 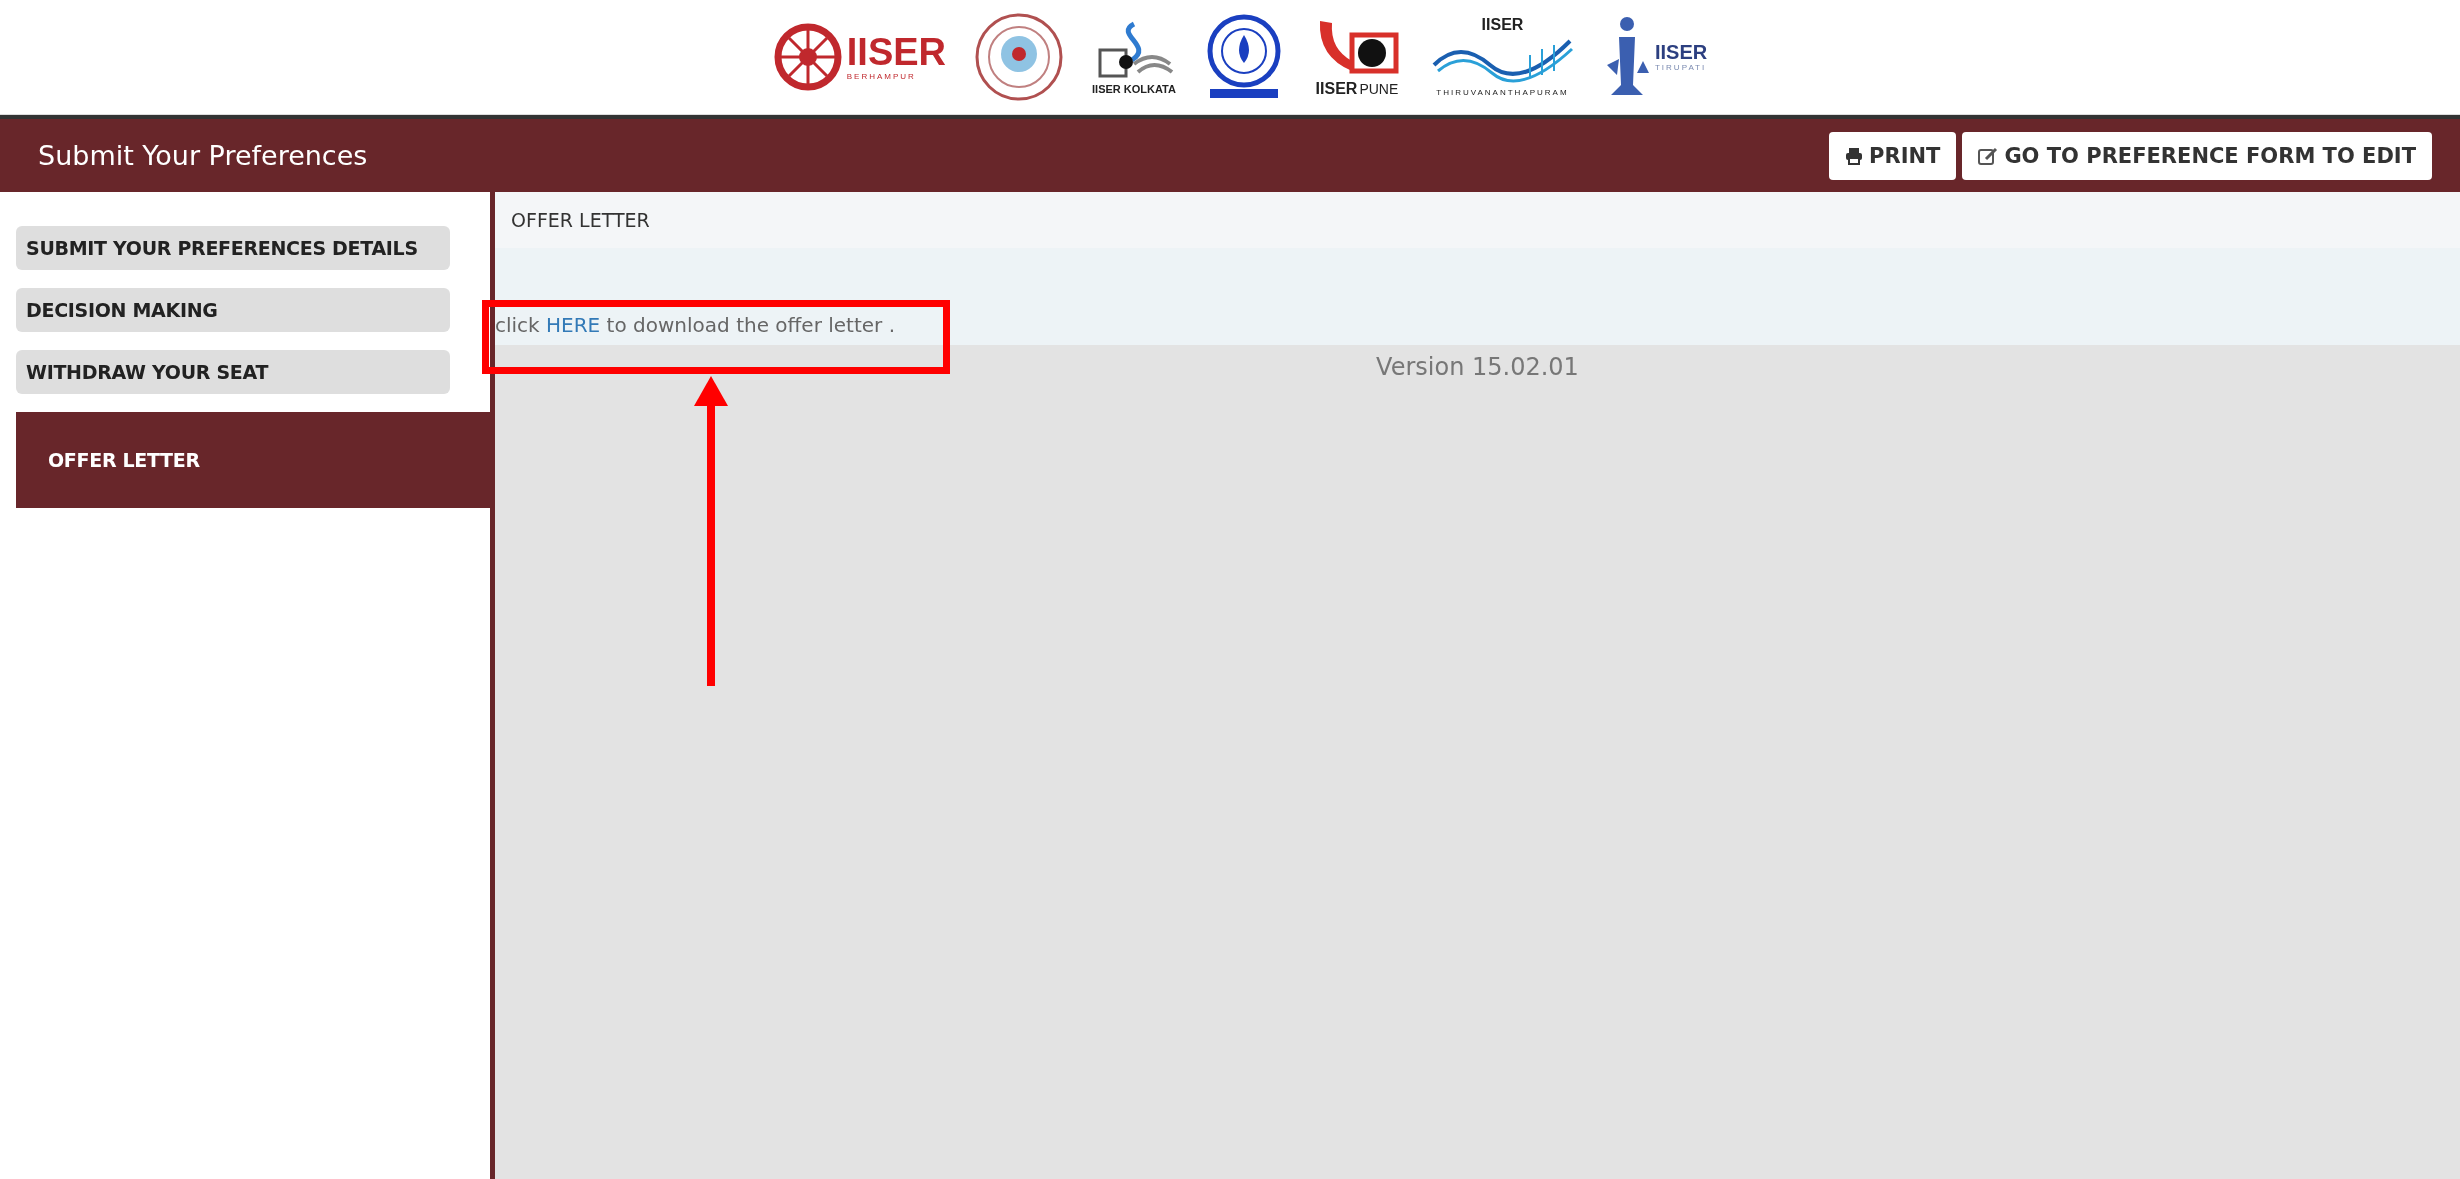 What do you see at coordinates (1477, 220) in the screenshot?
I see `panel-header: OFFER LETTER` at bounding box center [1477, 220].